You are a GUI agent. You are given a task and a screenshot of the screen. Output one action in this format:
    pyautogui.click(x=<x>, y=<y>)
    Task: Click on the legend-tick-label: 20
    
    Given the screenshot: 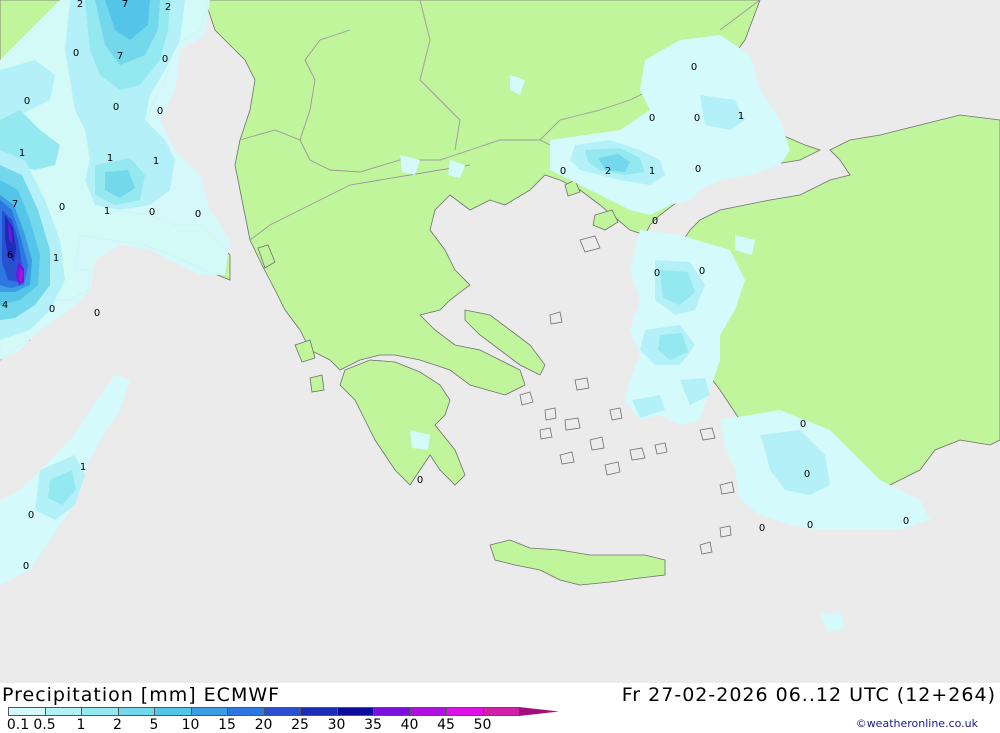 What is the action you would take?
    pyautogui.click(x=263, y=725)
    